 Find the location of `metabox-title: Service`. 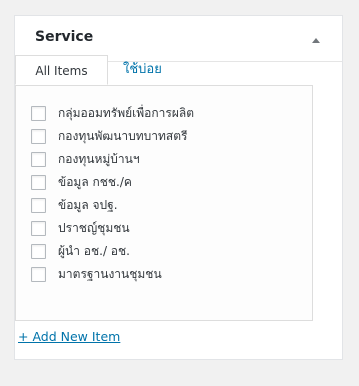

metabox-title: Service is located at coordinates (64, 37).